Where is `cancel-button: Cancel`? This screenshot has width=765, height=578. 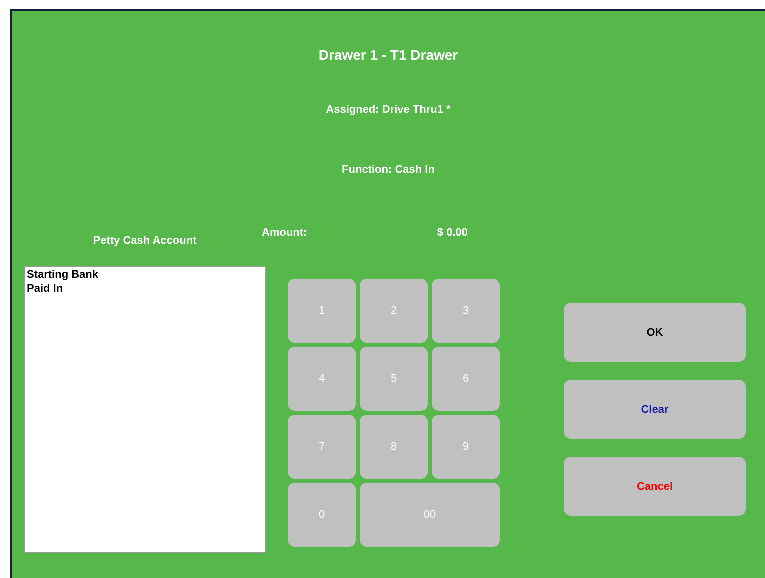 cancel-button: Cancel is located at coordinates (655, 486).